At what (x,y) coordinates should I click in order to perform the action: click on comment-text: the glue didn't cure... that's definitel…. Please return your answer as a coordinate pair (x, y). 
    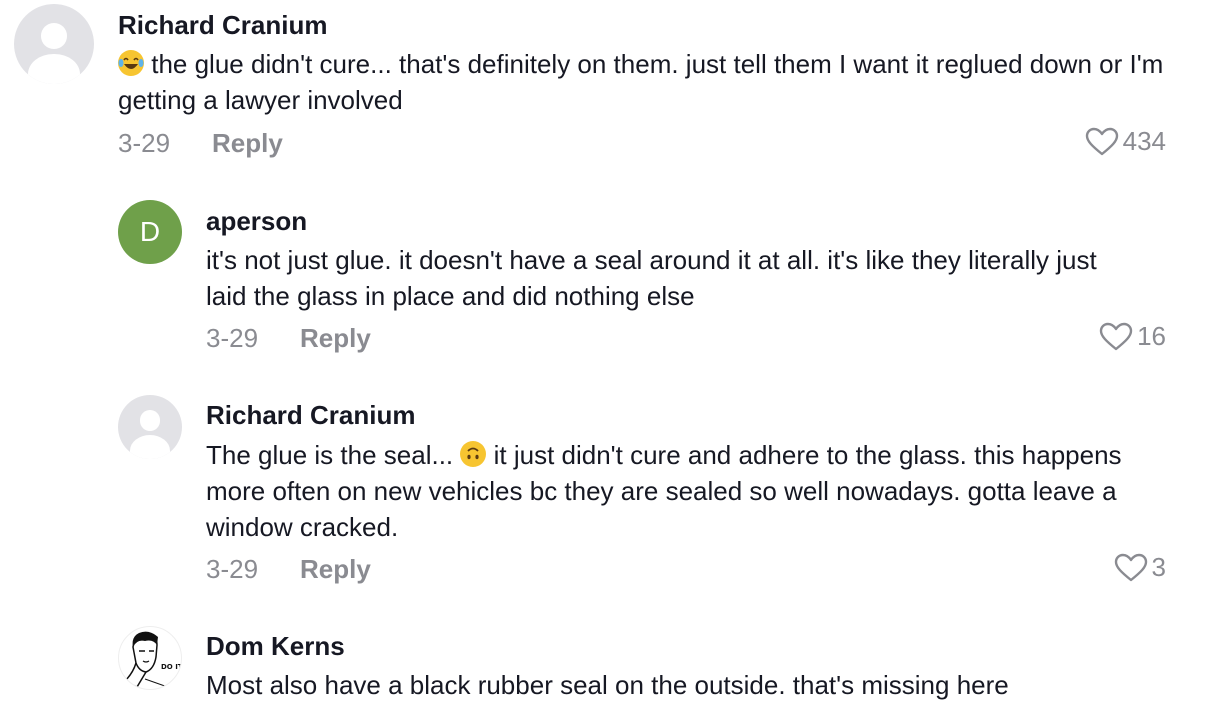
    Looking at the image, I should click on (648, 82).